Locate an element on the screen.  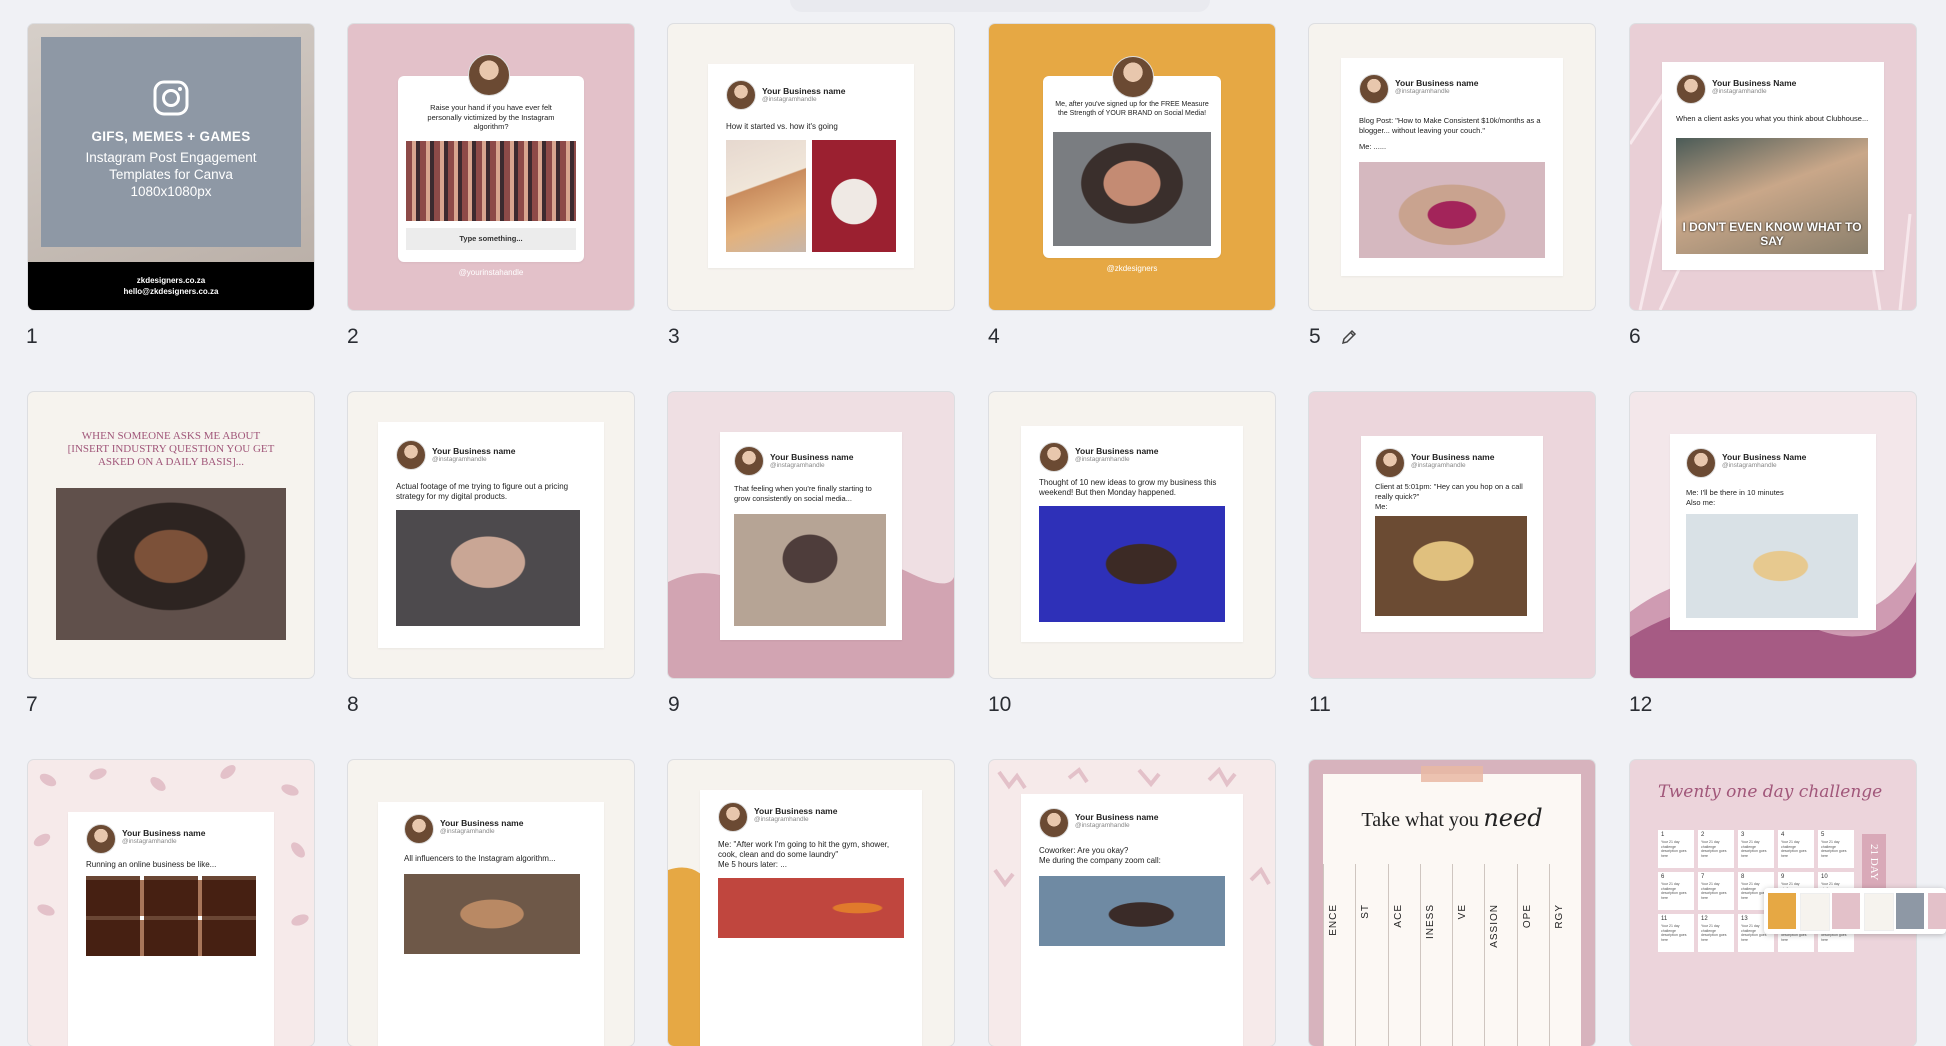
page-number: 8 is located at coordinates (353, 704).